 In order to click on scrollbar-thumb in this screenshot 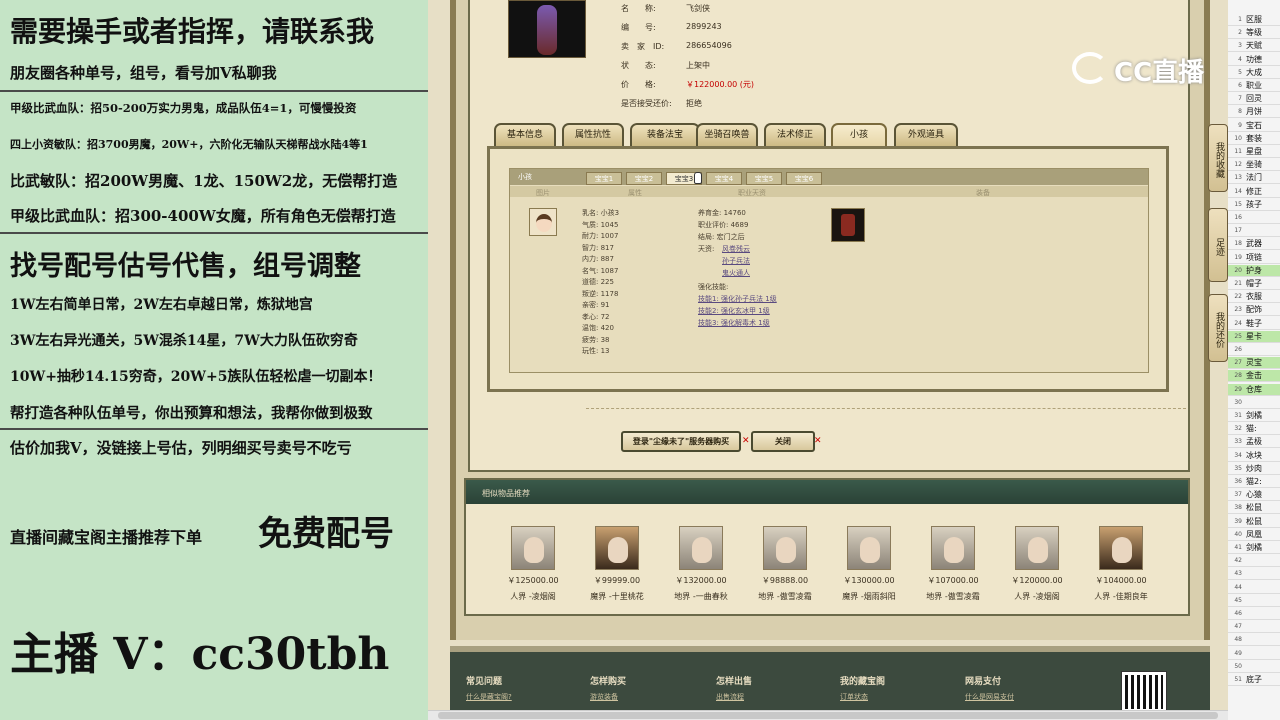, I will do `click(828, 715)`.